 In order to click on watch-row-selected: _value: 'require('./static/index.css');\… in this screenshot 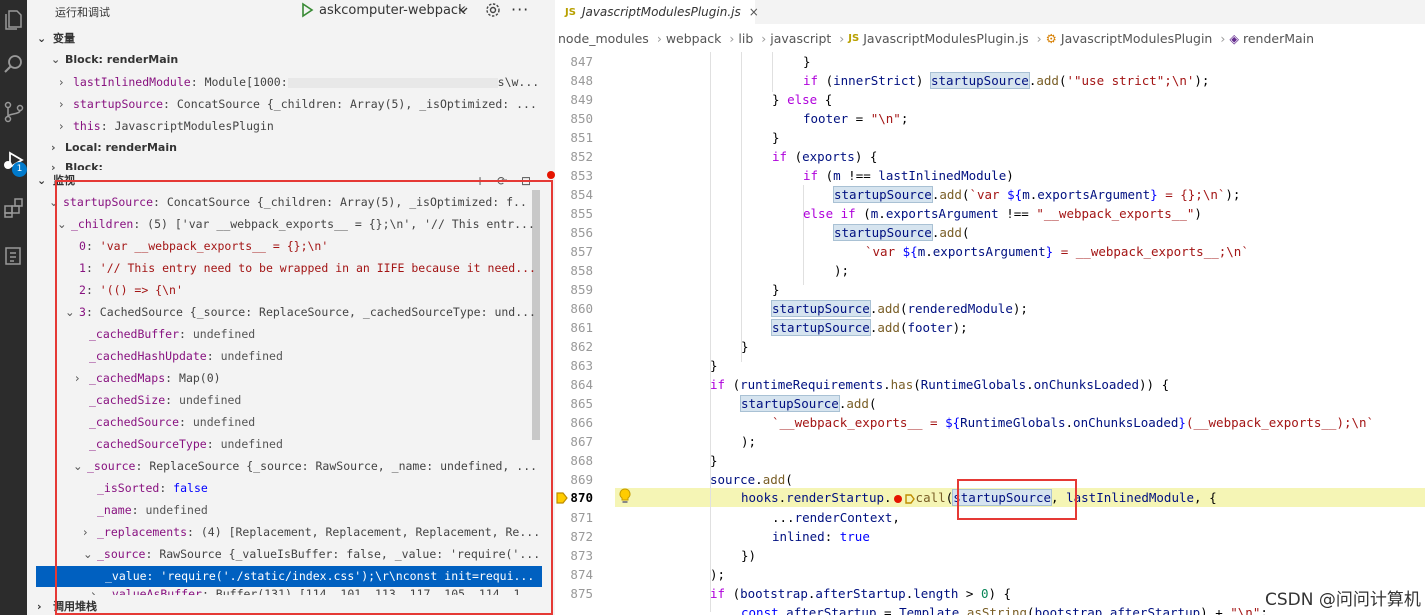, I will do `click(316, 576)`.